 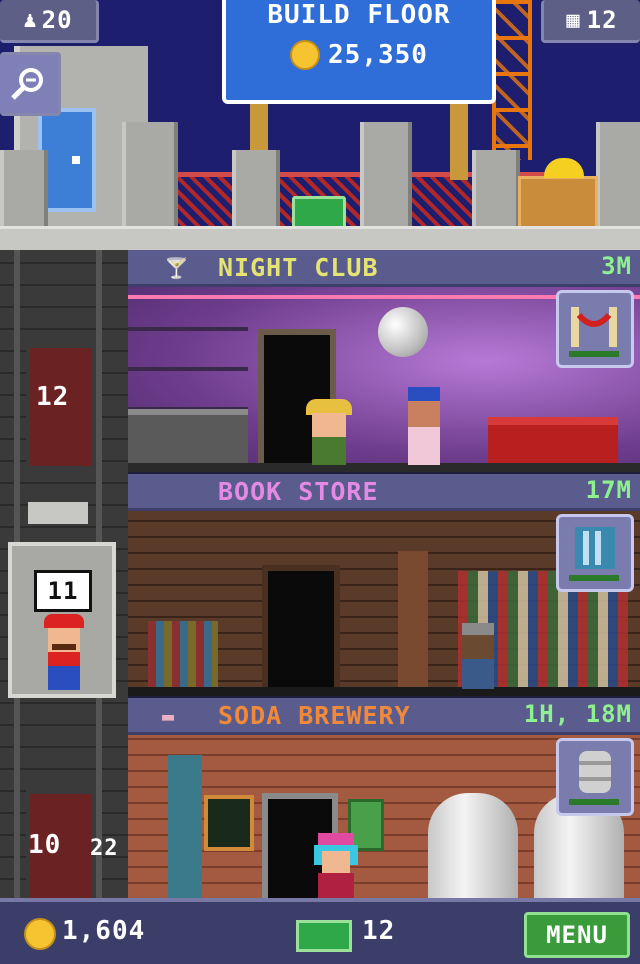 What do you see at coordinates (459, 140) in the screenshot?
I see `billboard-post` at bounding box center [459, 140].